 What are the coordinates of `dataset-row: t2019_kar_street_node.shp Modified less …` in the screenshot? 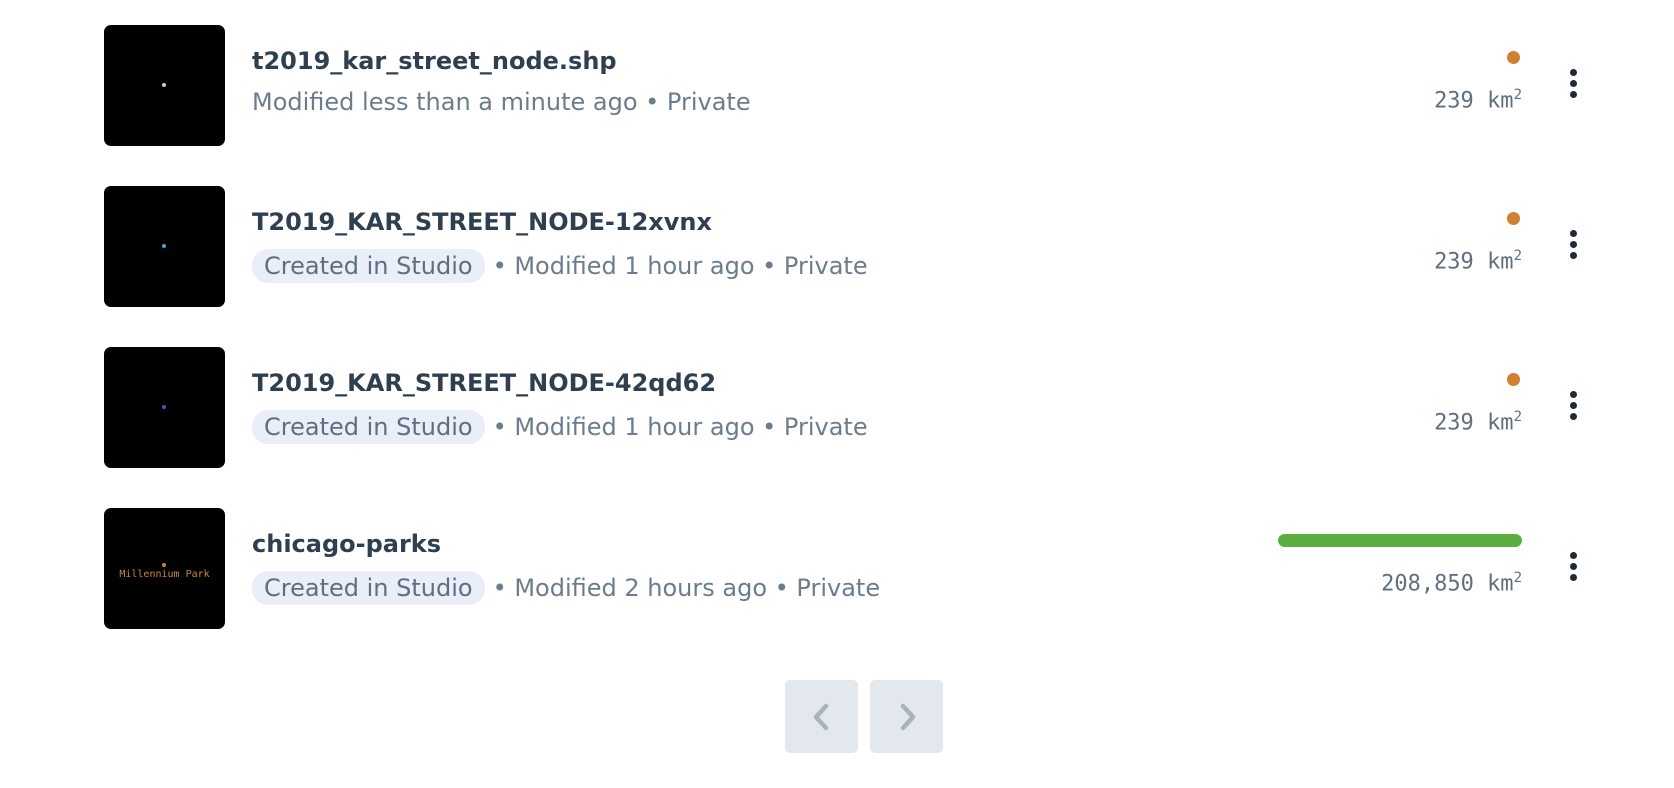 It's located at (849, 85).